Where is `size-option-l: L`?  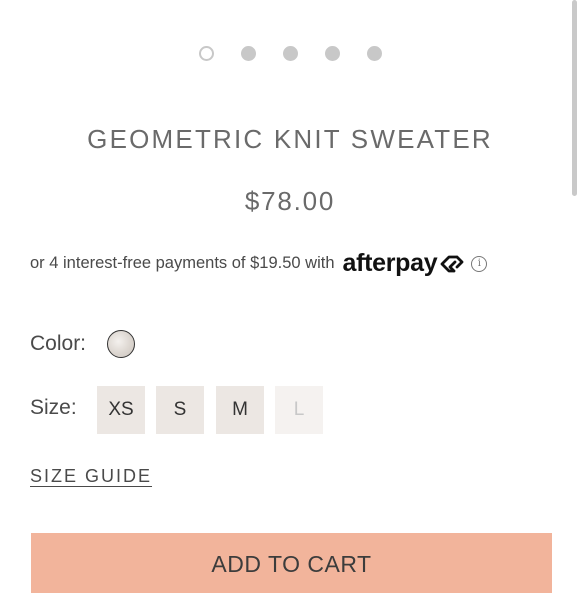 size-option-l: L is located at coordinates (299, 410).